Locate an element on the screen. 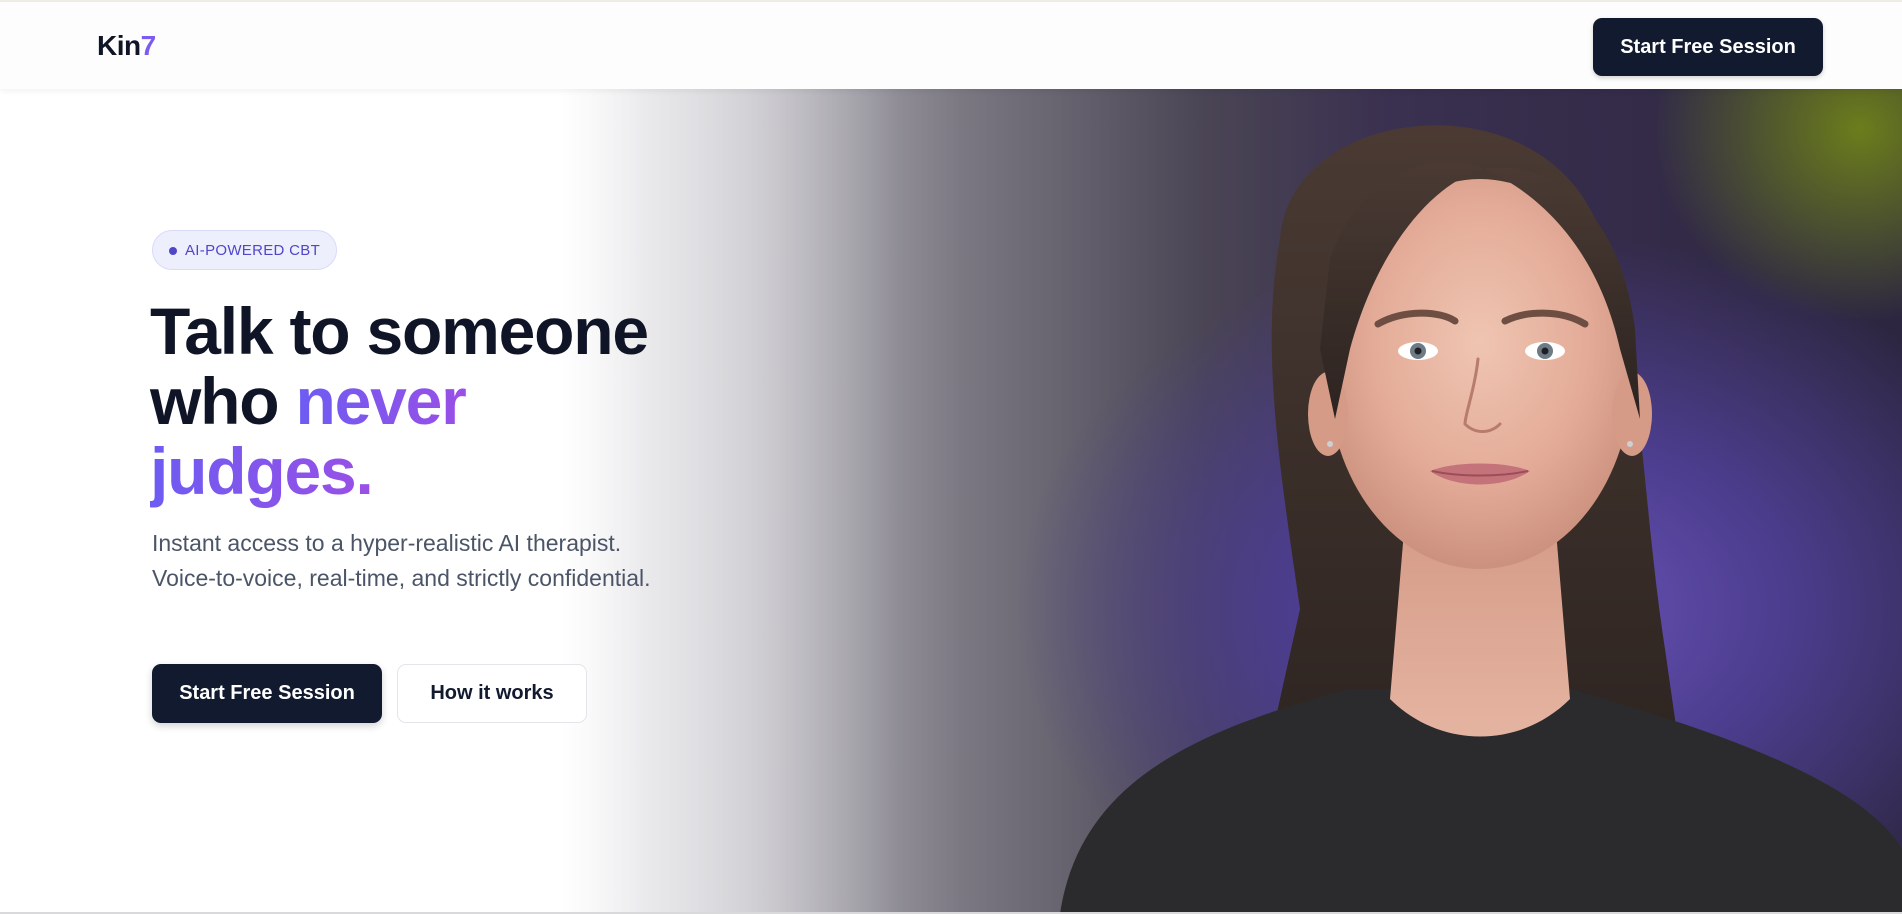 The image size is (1902, 914). dot-icon is located at coordinates (173, 251).